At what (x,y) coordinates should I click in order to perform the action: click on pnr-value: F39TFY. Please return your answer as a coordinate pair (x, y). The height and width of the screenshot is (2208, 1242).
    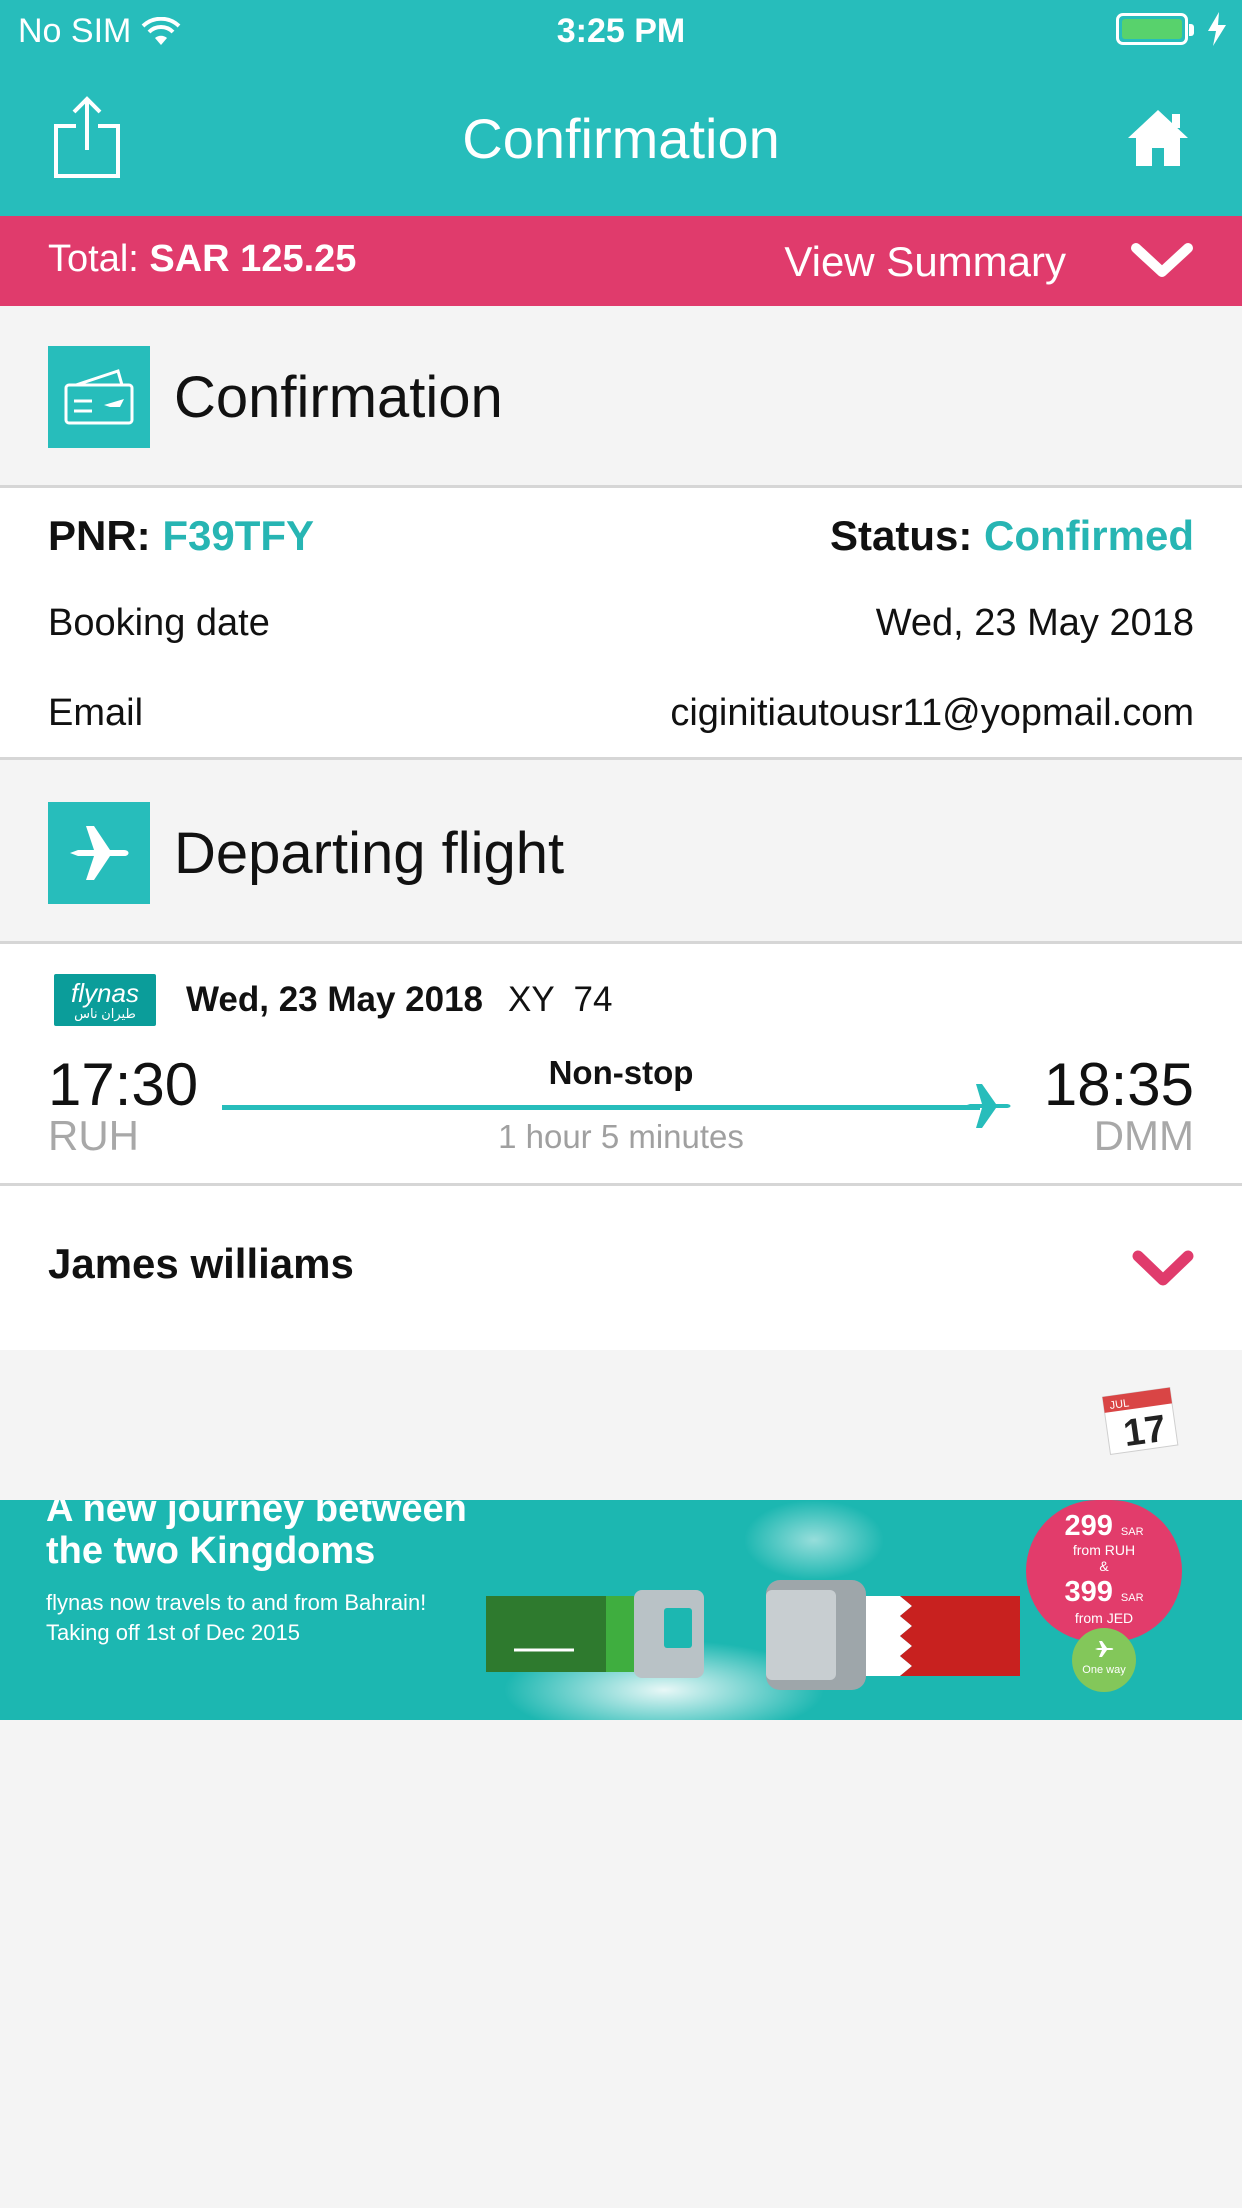
    Looking at the image, I should click on (238, 535).